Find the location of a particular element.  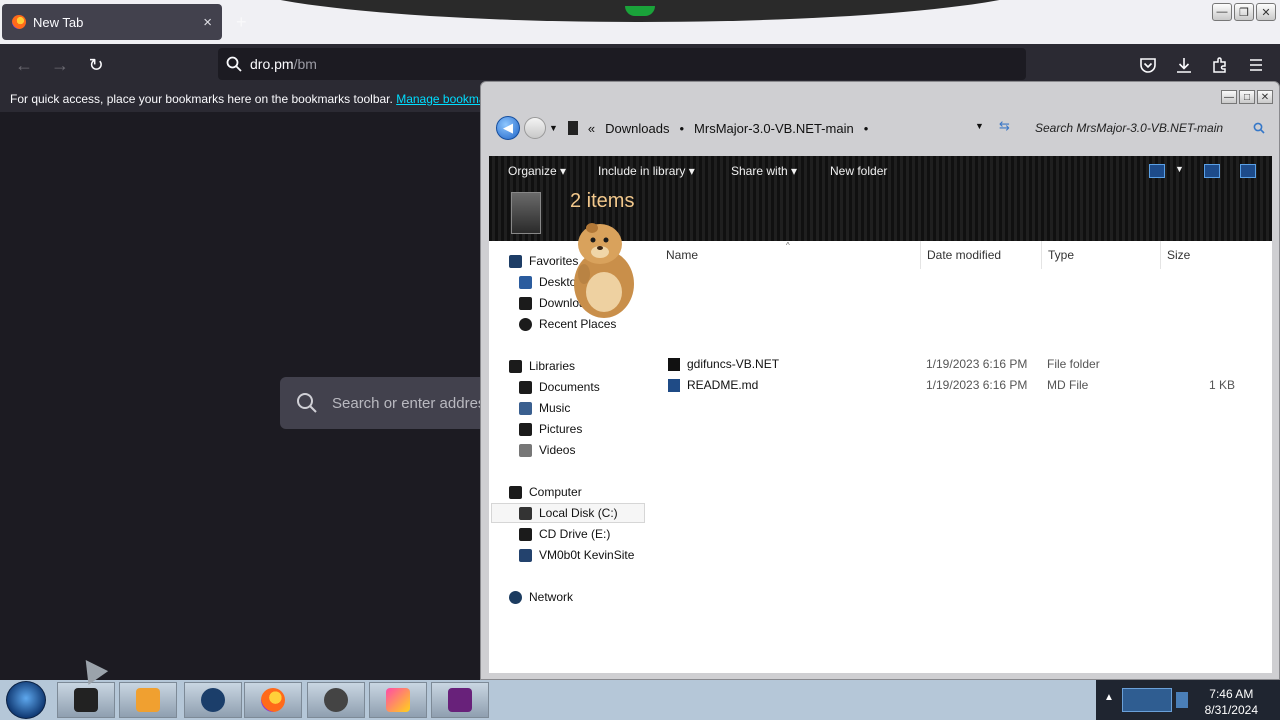

breadcrumb: « Downloads • MrsMajor-3.0-VB.NET-main • is located at coordinates (728, 128).